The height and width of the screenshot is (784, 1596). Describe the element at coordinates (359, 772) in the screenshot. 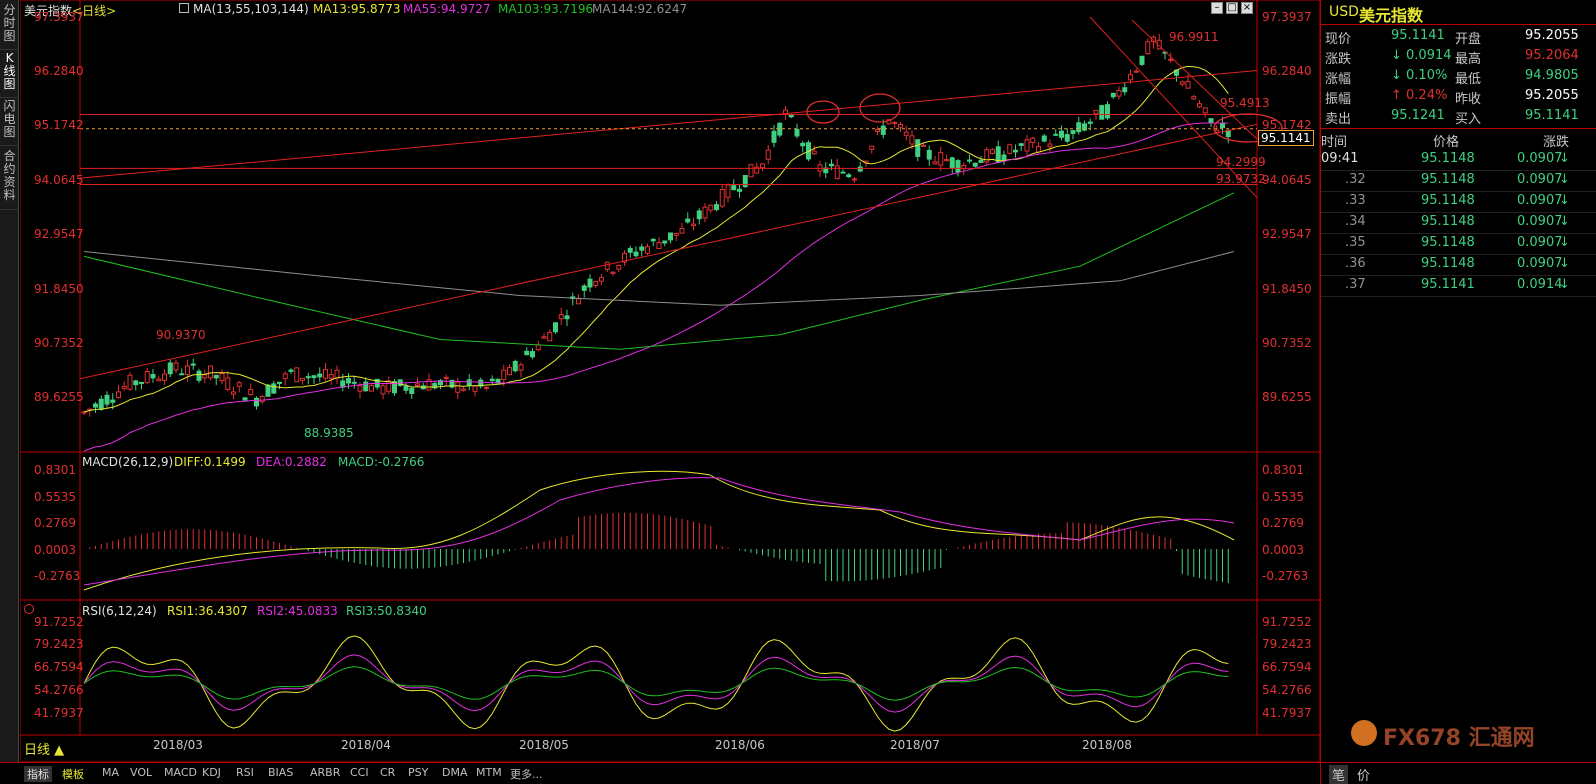

I see `tab-cci: CCI` at that location.